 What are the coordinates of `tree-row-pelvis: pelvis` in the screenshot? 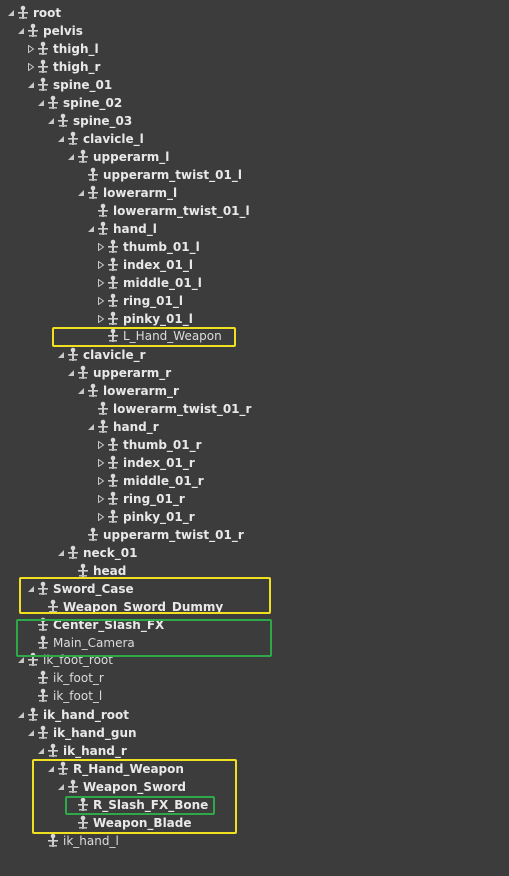 It's located at (49, 31).